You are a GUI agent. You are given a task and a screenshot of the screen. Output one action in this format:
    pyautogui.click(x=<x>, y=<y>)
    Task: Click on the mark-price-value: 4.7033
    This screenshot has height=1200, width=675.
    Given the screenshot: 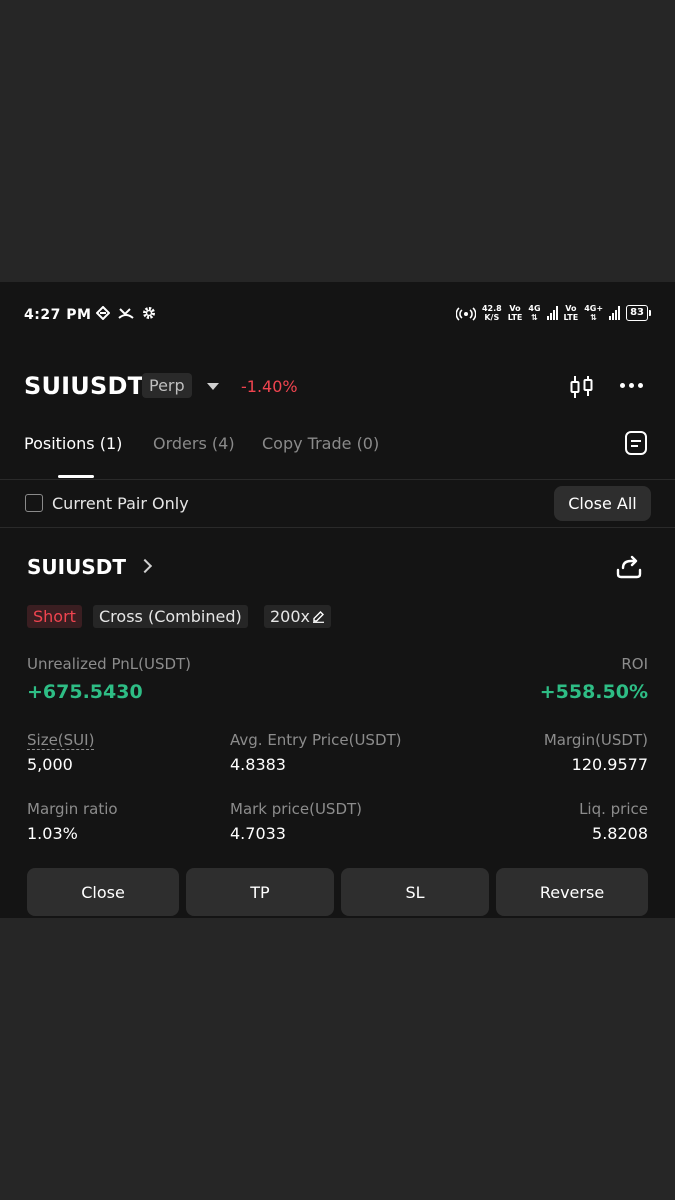 What is the action you would take?
    pyautogui.click(x=258, y=833)
    